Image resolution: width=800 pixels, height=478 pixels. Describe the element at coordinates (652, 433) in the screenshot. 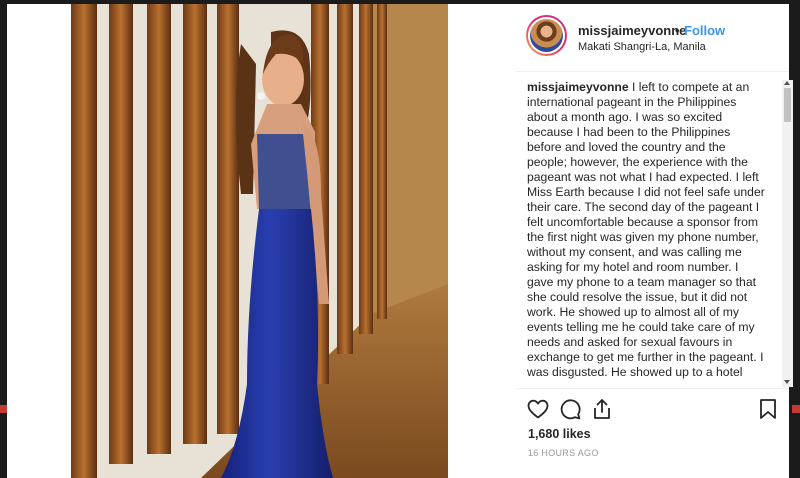

I see `post-actions: 1,680 likes 16 HOURS AGO` at that location.